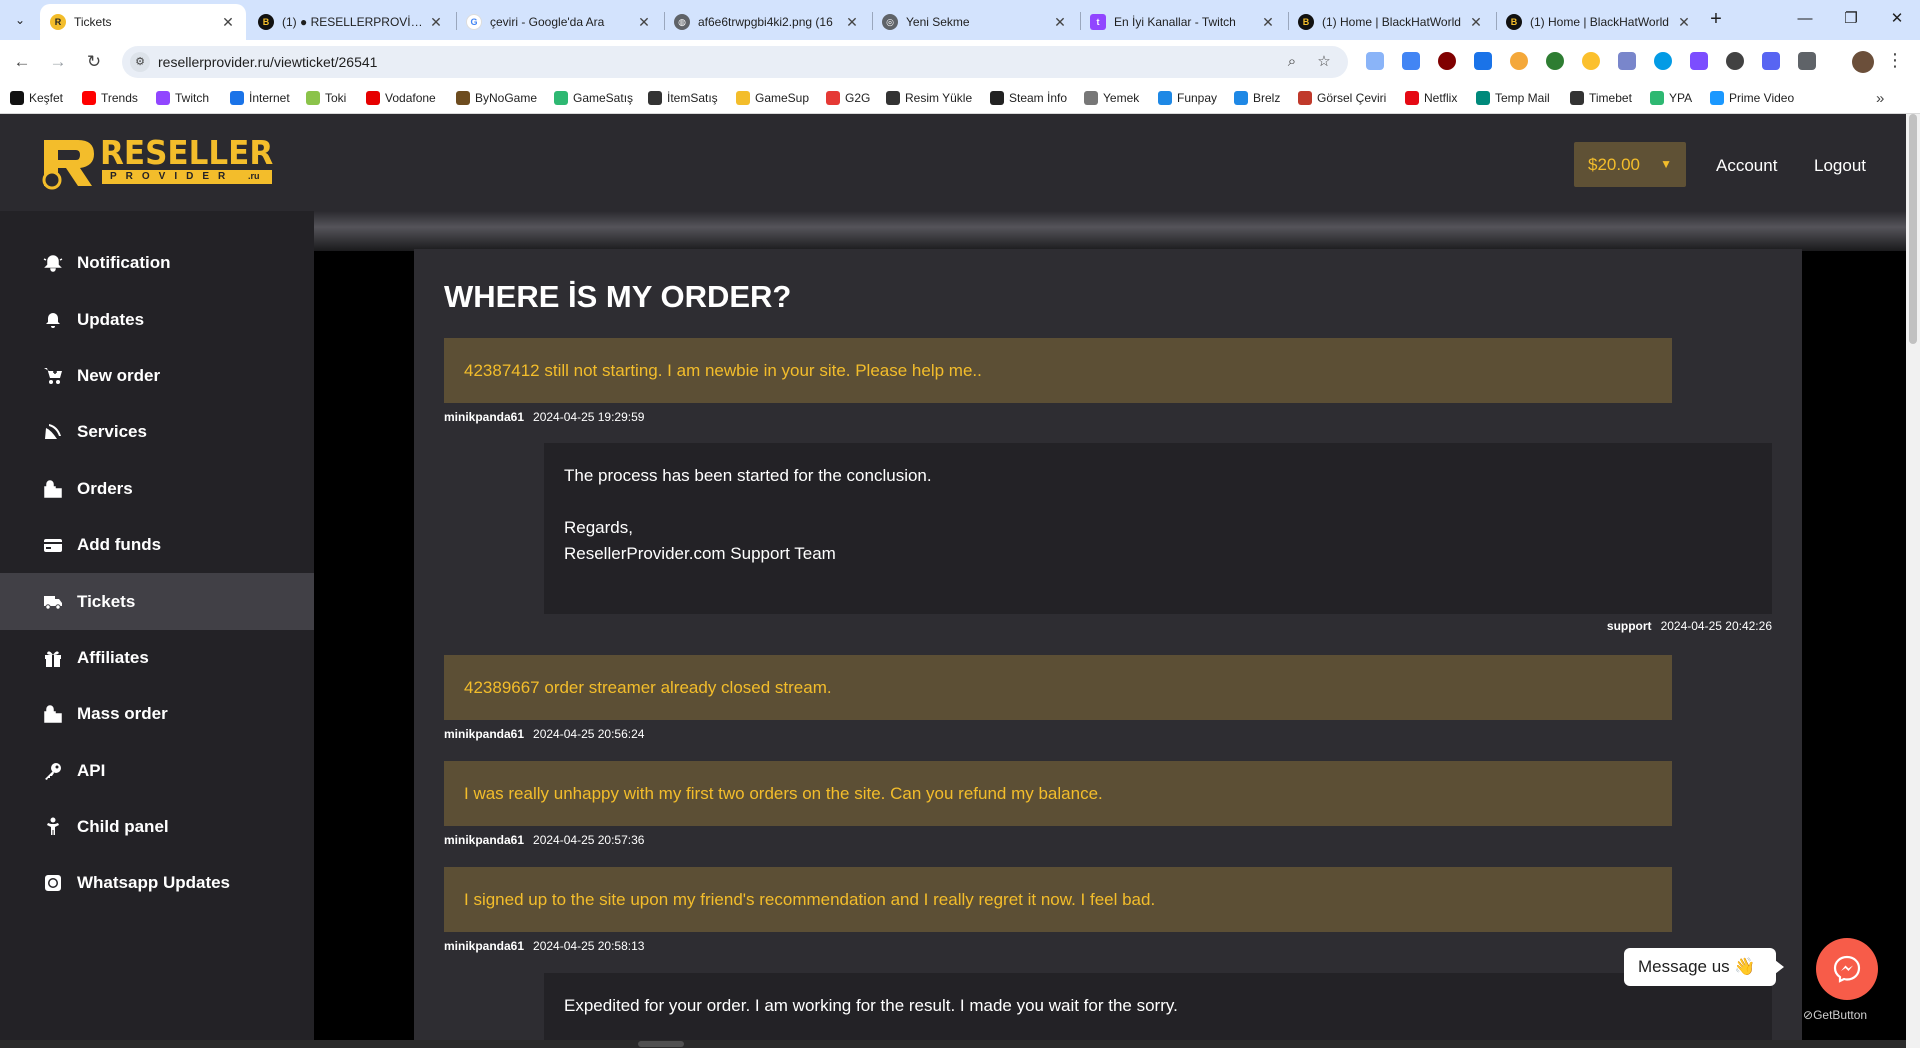 Image resolution: width=1920 pixels, height=1048 pixels. Describe the element at coordinates (1324, 62) in the screenshot. I see `bookmark-star-icon: ☆` at that location.